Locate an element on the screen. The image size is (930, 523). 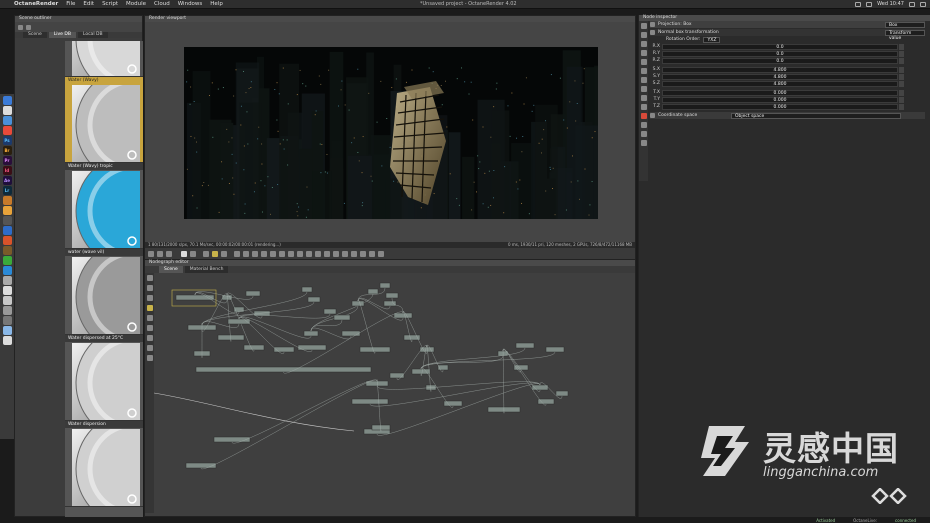
skype-icon is located at coordinates (7, 270).